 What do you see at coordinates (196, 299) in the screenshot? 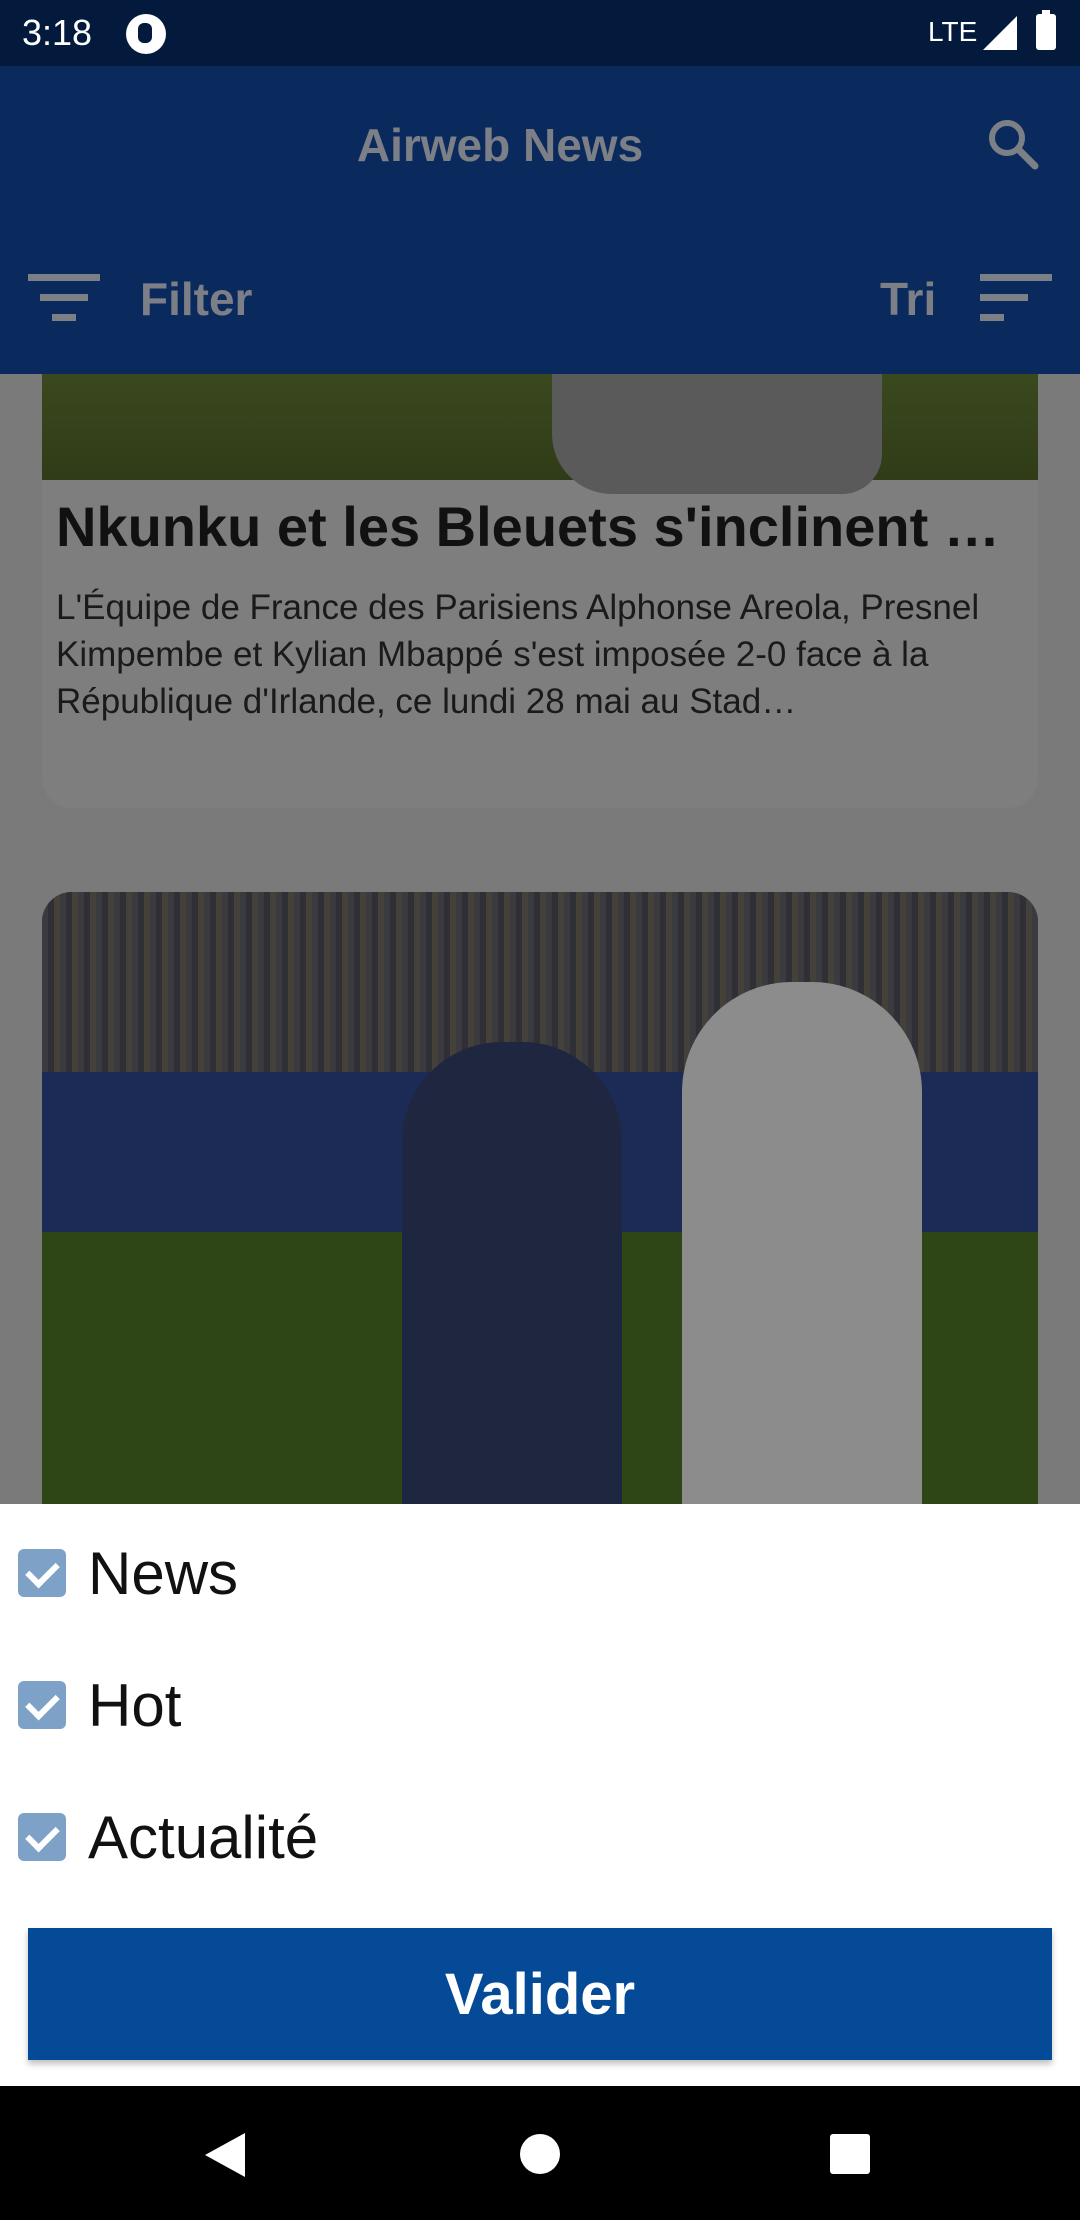
I see `filter-button: Filter` at bounding box center [196, 299].